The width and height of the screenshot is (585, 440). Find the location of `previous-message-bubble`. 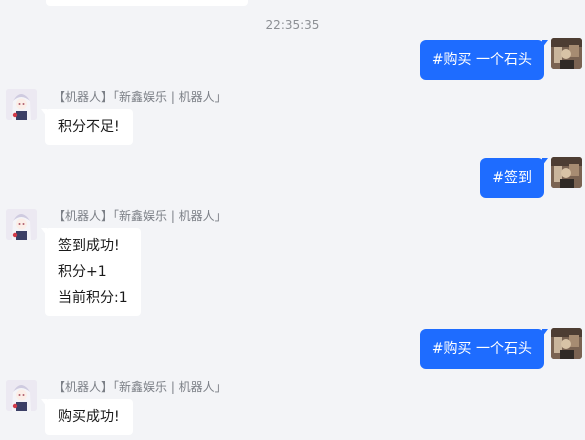

previous-message-bubble is located at coordinates (147, 3).